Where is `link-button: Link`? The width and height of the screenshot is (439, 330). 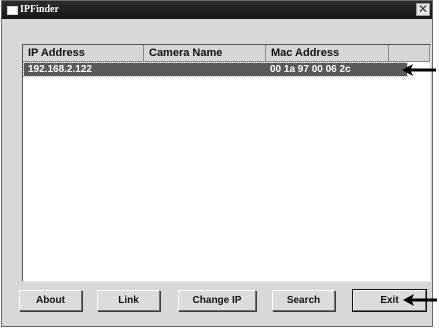
link-button: Link is located at coordinates (128, 300).